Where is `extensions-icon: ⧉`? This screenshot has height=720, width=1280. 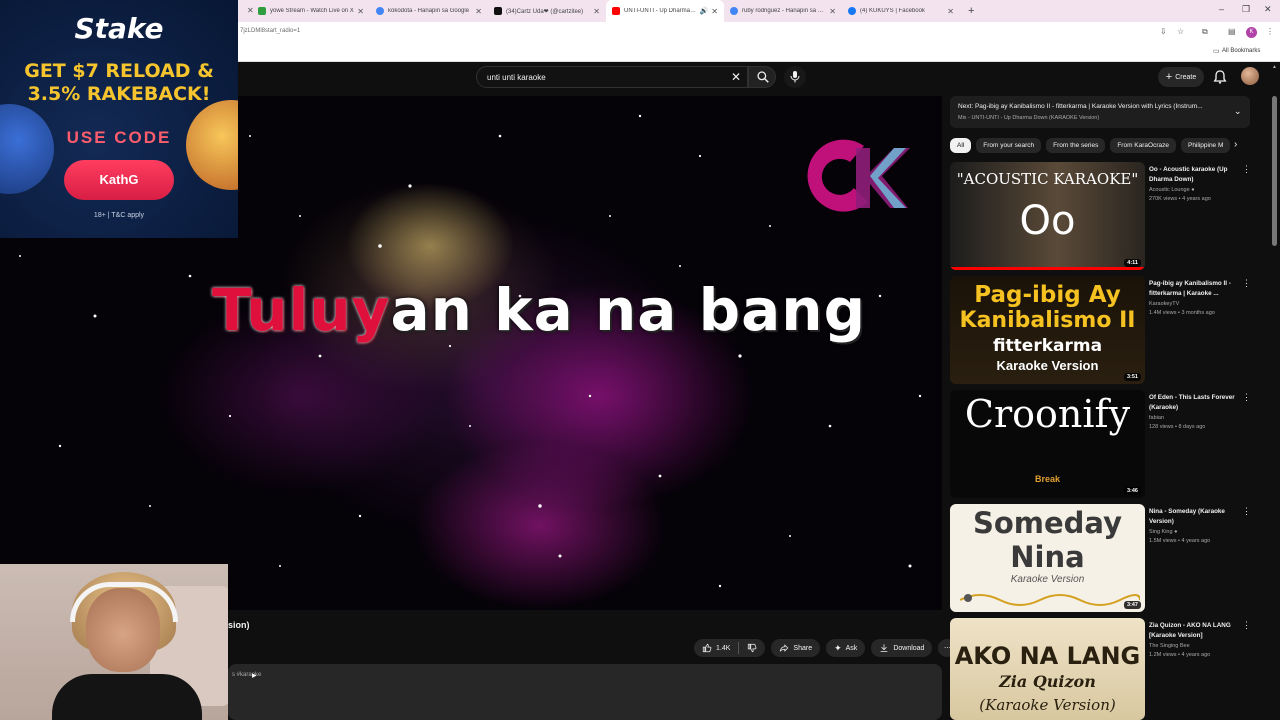
extensions-icon: ⧉ is located at coordinates (1205, 32).